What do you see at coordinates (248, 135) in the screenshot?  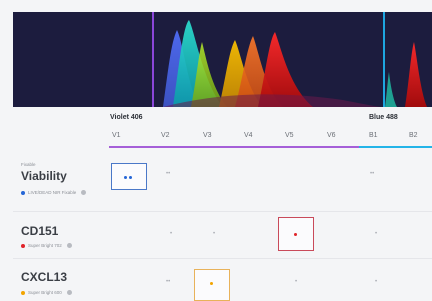 I see `detector-v4: V4` at bounding box center [248, 135].